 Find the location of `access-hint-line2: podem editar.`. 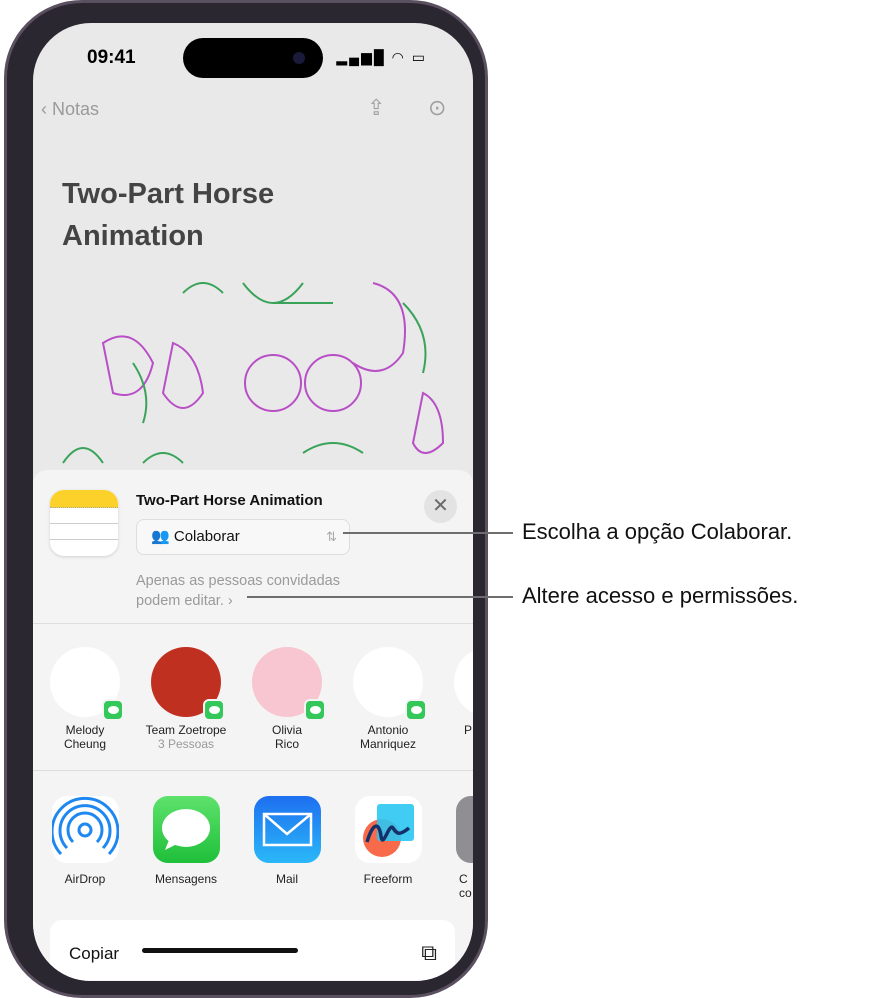

access-hint-line2: podem editar. is located at coordinates (180, 601).